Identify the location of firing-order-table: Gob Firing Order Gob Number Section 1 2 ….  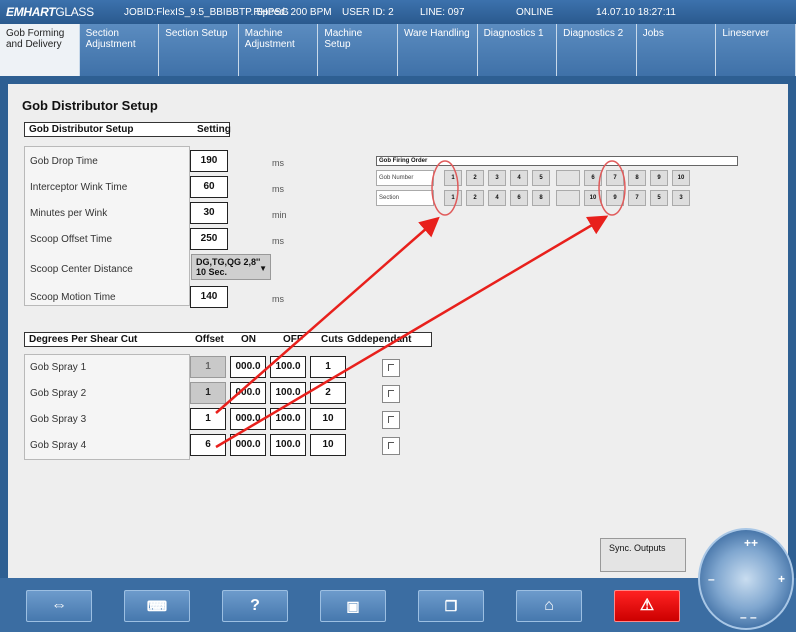
(561, 184).